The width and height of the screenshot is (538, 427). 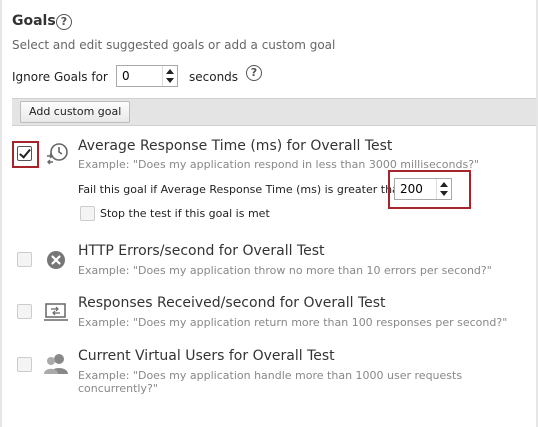 I want to click on ignore-seconds-value: 0, so click(x=126, y=76).